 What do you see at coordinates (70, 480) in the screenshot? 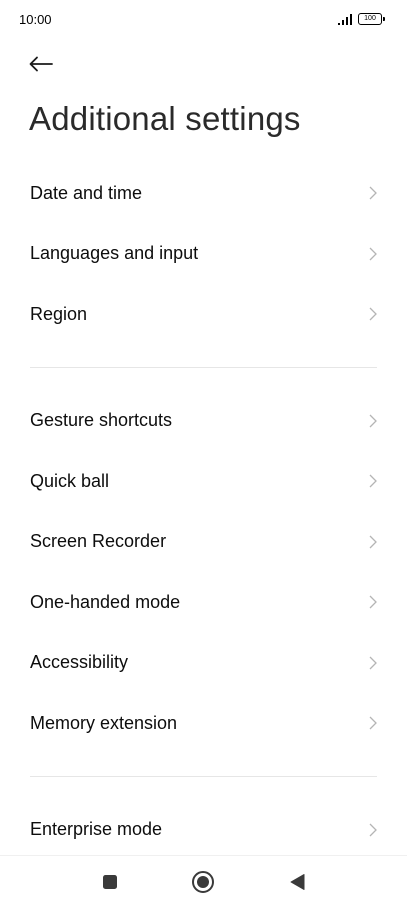
I see `settings-item-label: Quick ball` at bounding box center [70, 480].